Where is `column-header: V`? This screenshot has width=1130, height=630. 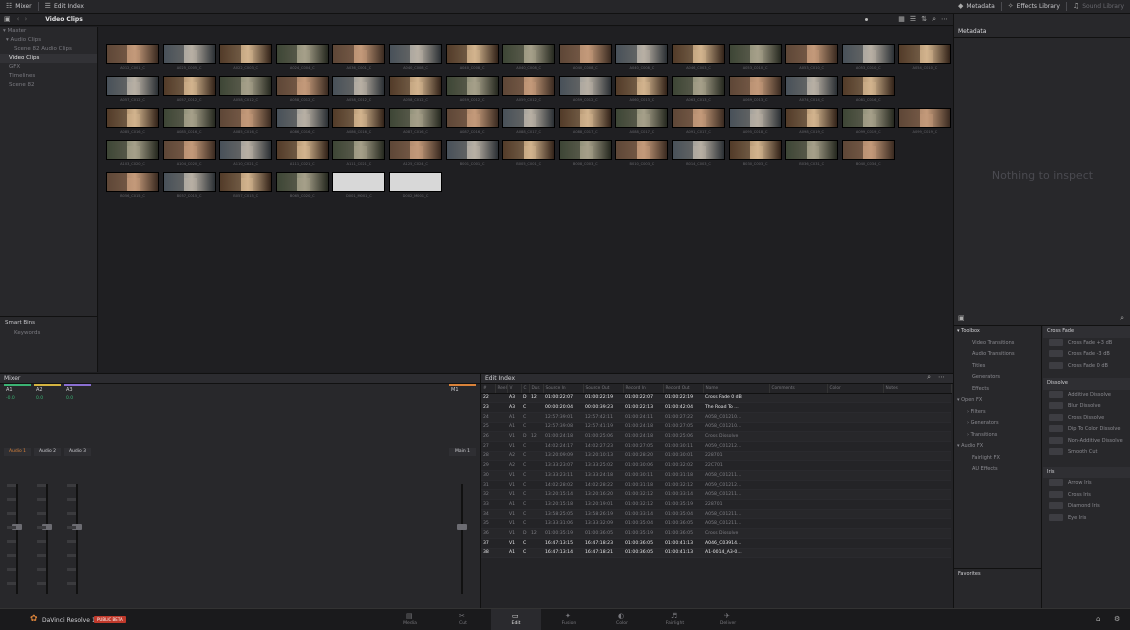 column-header: V is located at coordinates (514, 389).